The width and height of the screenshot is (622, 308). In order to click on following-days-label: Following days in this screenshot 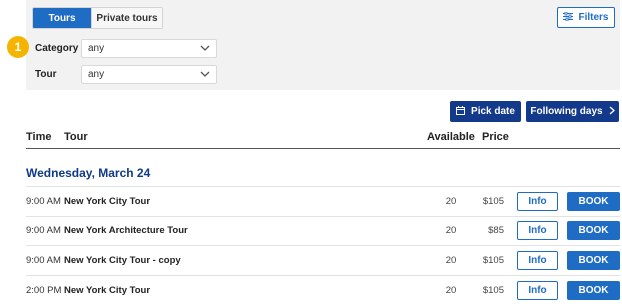, I will do `click(566, 111)`.